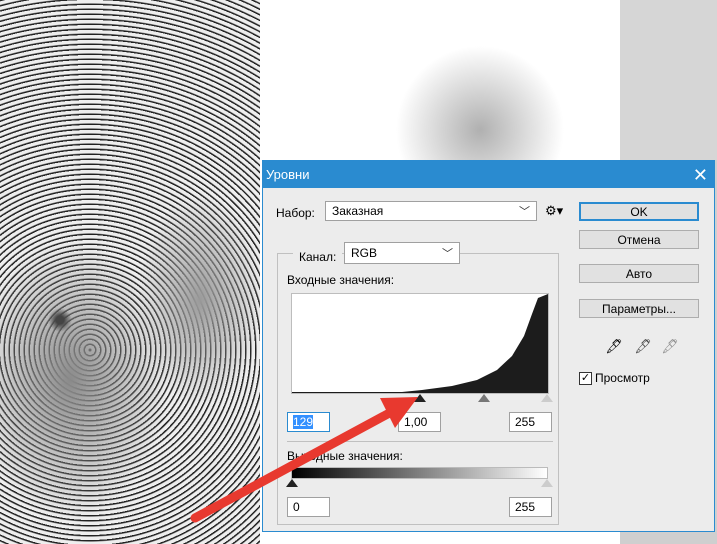 The height and width of the screenshot is (544, 717). Describe the element at coordinates (304, 460) in the screenshot. I see `red-arrow-annotation` at that location.